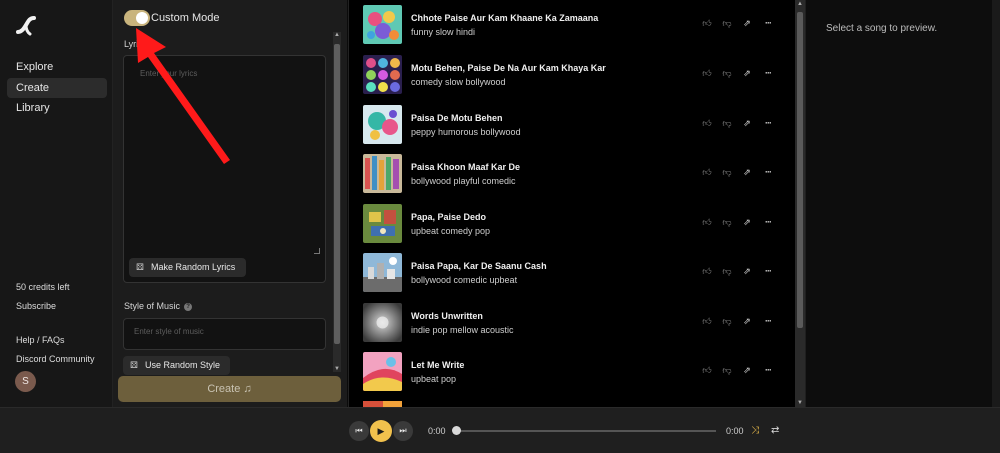  I want to click on use-random-style-button: ⚄ Use Random Style, so click(176, 365).